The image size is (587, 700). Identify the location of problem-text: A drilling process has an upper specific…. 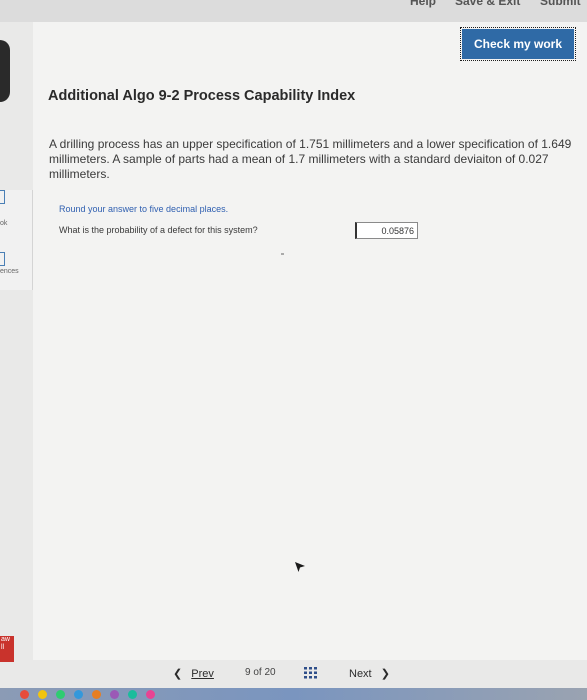
(310, 159).